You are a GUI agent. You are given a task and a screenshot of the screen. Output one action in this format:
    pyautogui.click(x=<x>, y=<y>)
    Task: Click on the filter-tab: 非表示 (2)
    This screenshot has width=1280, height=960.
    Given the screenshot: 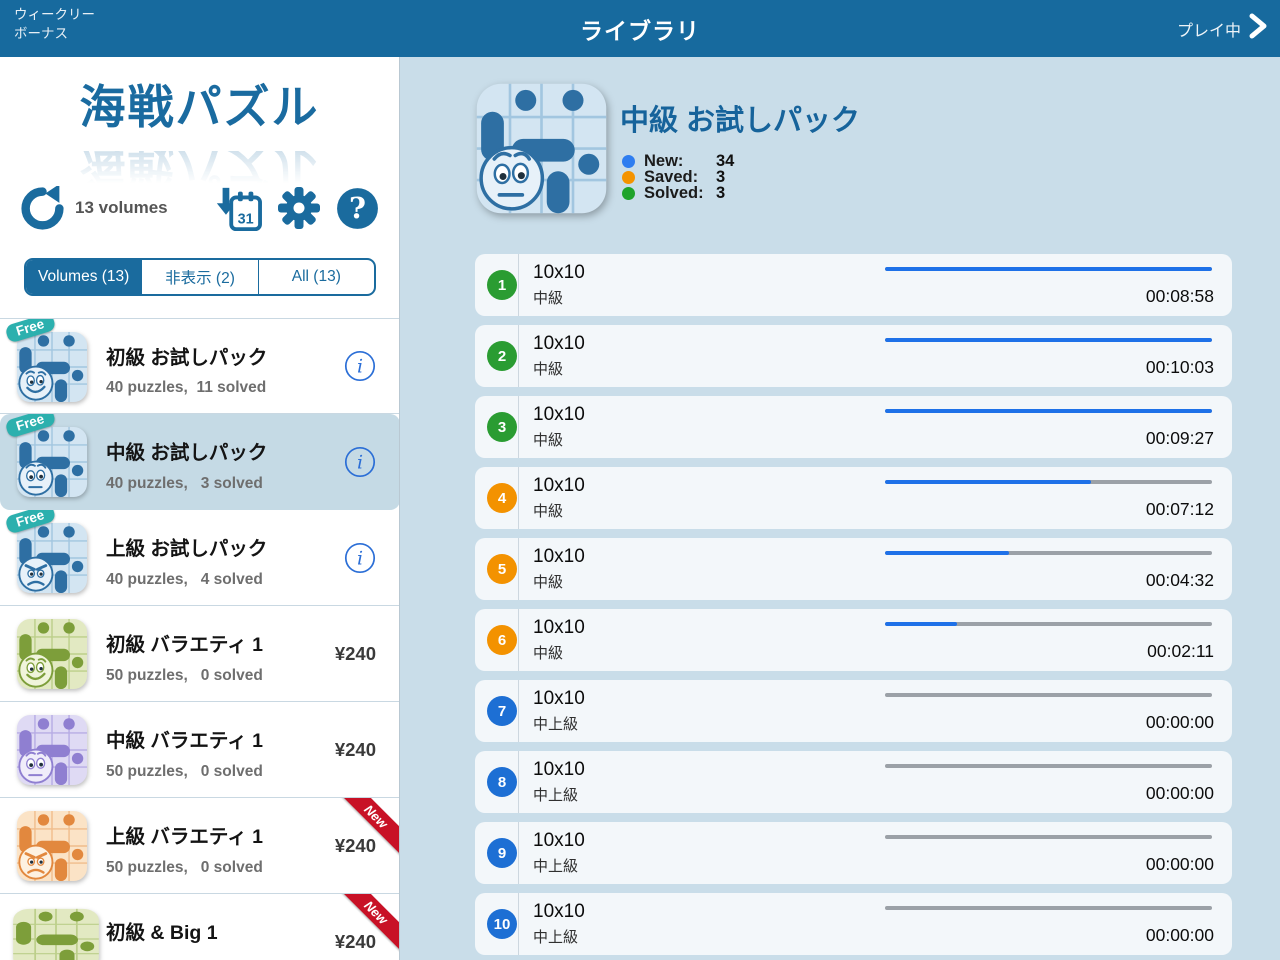 What is the action you would take?
    pyautogui.click(x=199, y=277)
    